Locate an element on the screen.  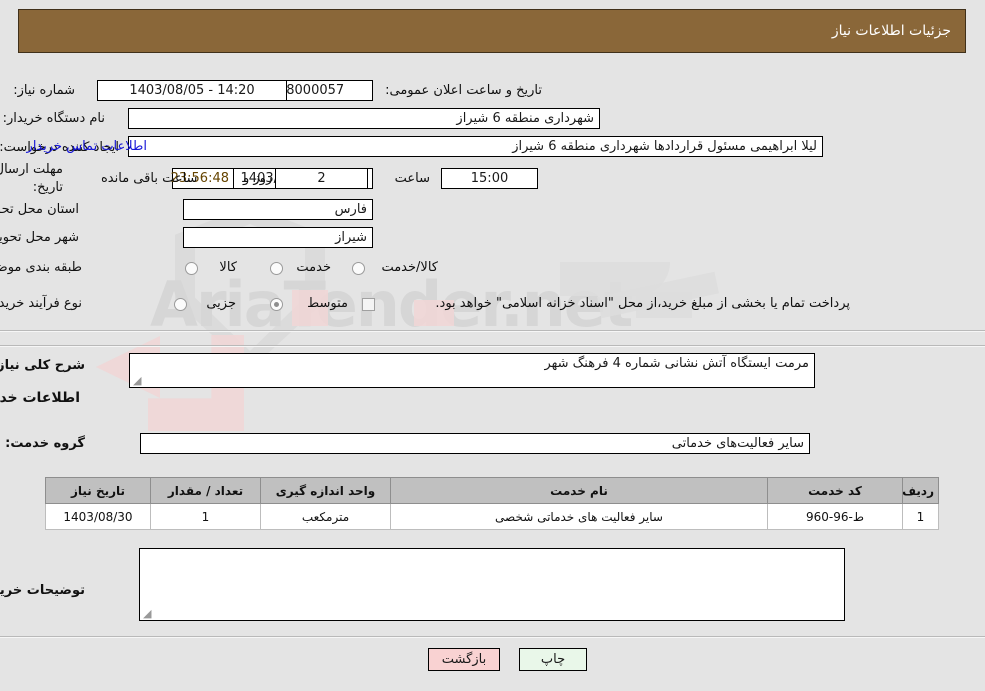
print-button: چاپ is located at coordinates (553, 659).